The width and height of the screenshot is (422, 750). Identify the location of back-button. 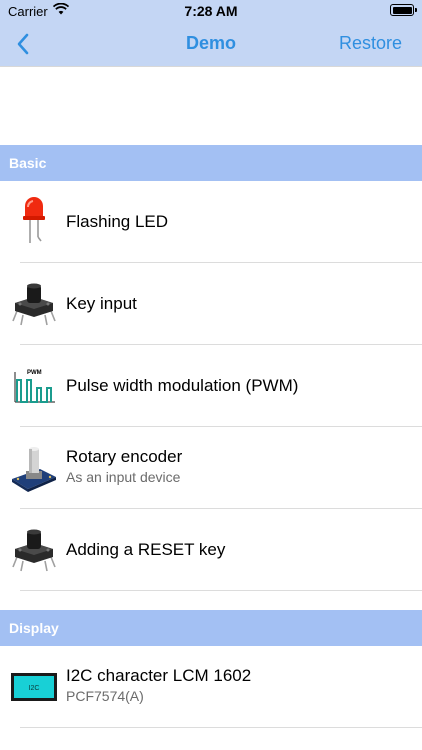
(23, 44).